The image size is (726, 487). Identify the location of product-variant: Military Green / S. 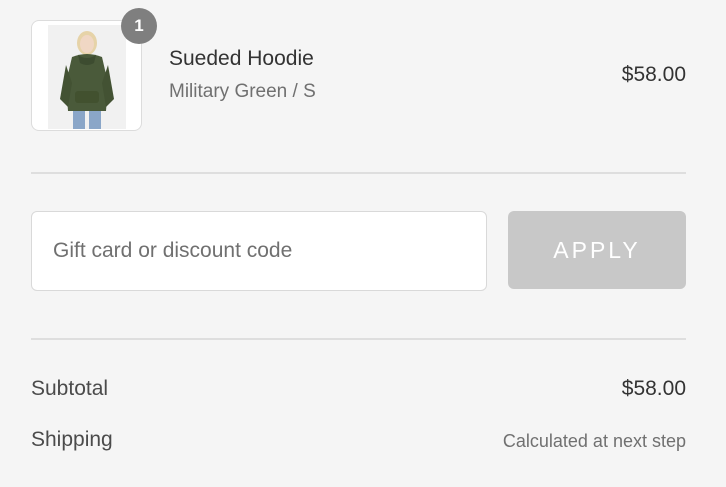
(242, 91).